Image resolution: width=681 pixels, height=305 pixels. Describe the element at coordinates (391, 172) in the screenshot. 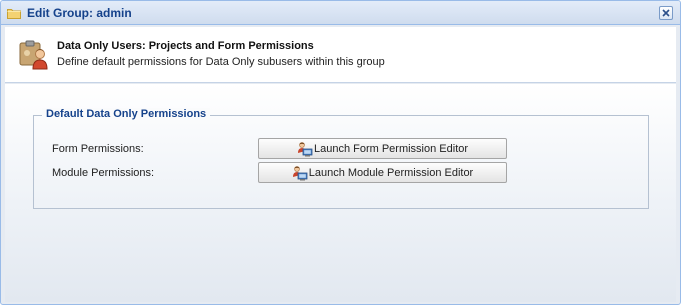

I see `launch-module-permission-editor-label: Launch Module Permission Editor` at that location.